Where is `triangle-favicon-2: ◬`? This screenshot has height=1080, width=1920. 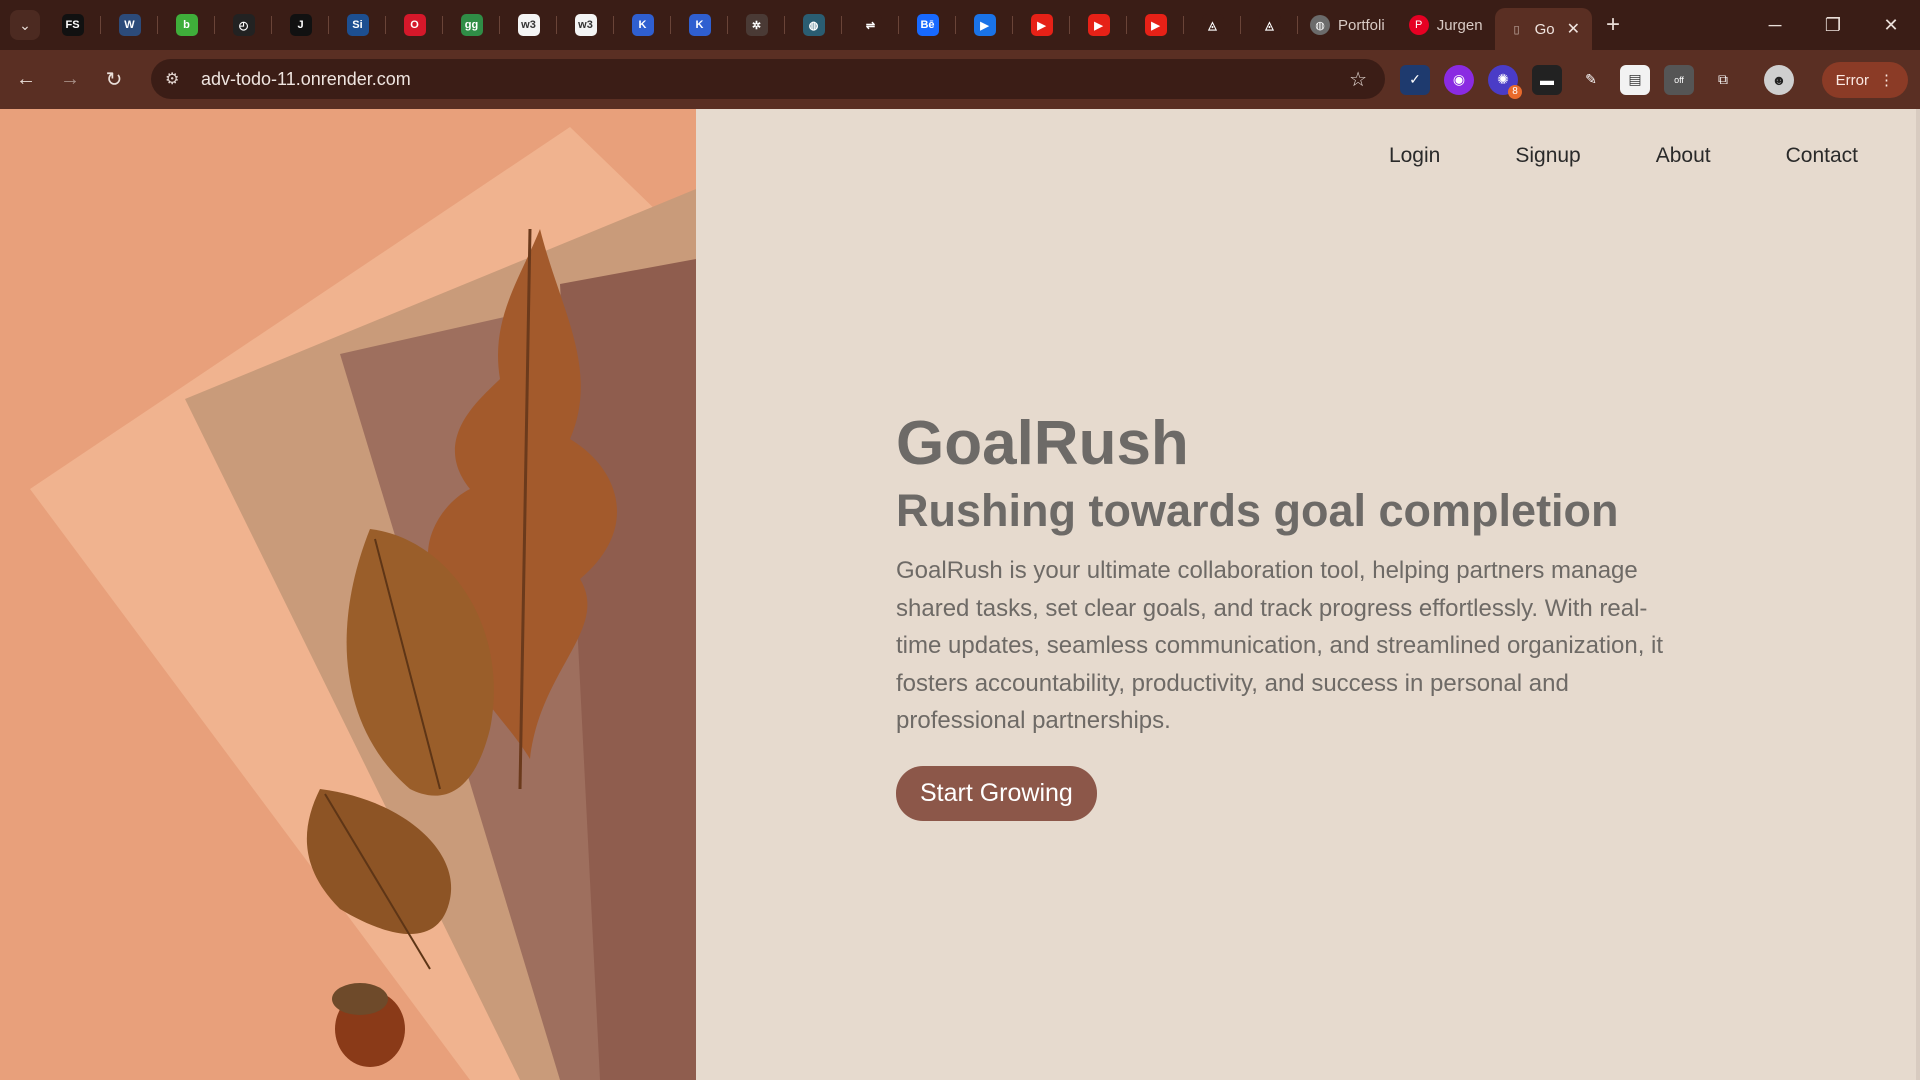
triangle-favicon-2: ◬ is located at coordinates (1269, 25).